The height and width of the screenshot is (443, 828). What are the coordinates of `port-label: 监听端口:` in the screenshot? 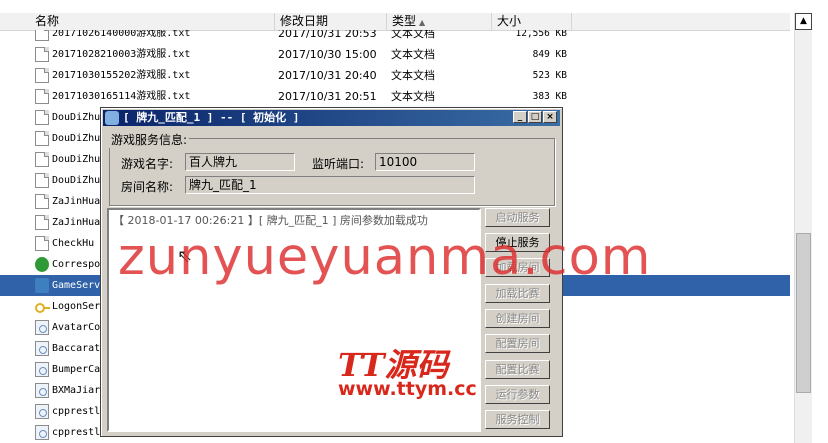 It's located at (338, 164).